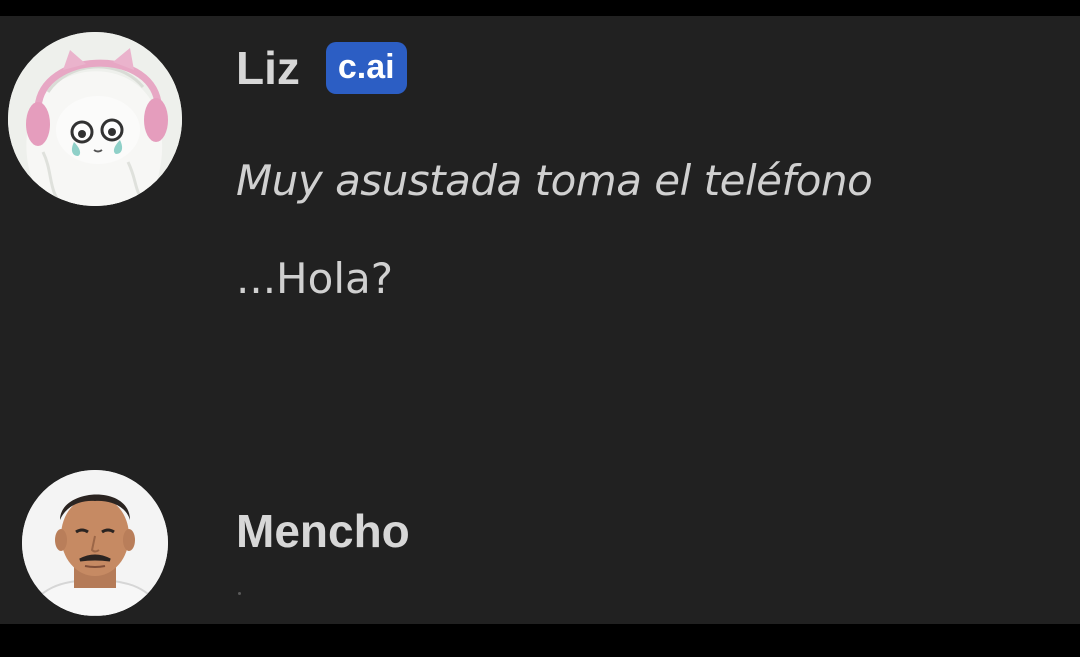  I want to click on message-speech-text: ...Hola?, so click(315, 278).